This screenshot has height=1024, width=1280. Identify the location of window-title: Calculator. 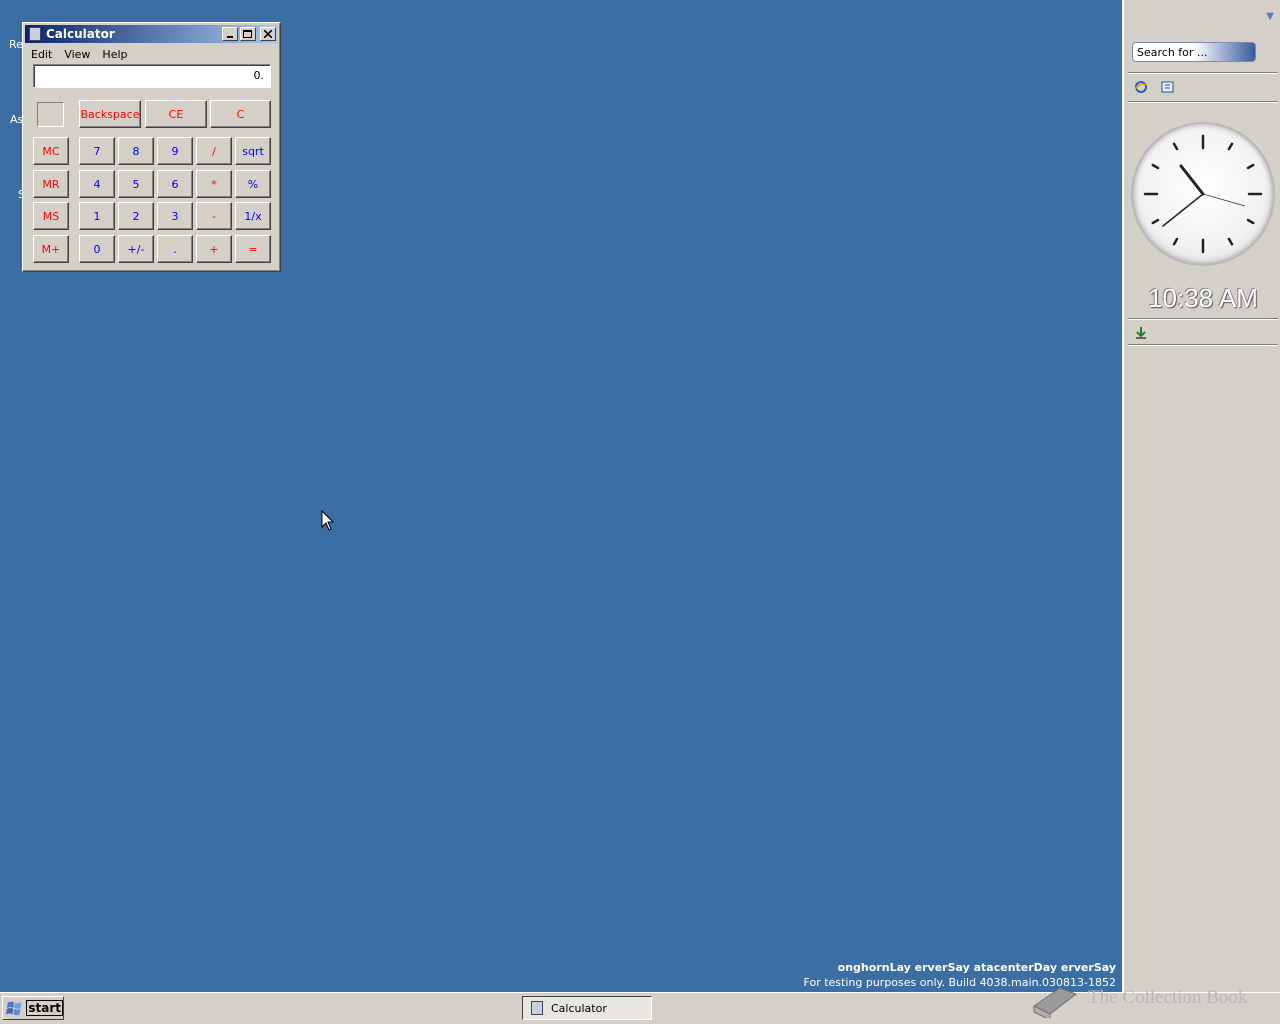
(80, 34).